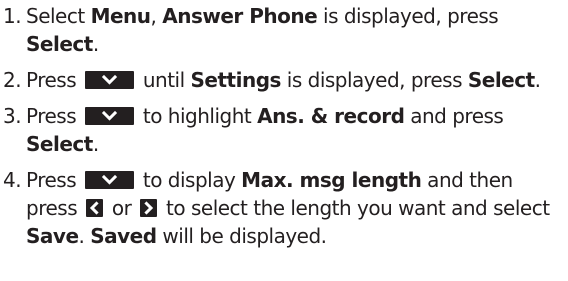  I want to click on text-run: until, so click(164, 80).